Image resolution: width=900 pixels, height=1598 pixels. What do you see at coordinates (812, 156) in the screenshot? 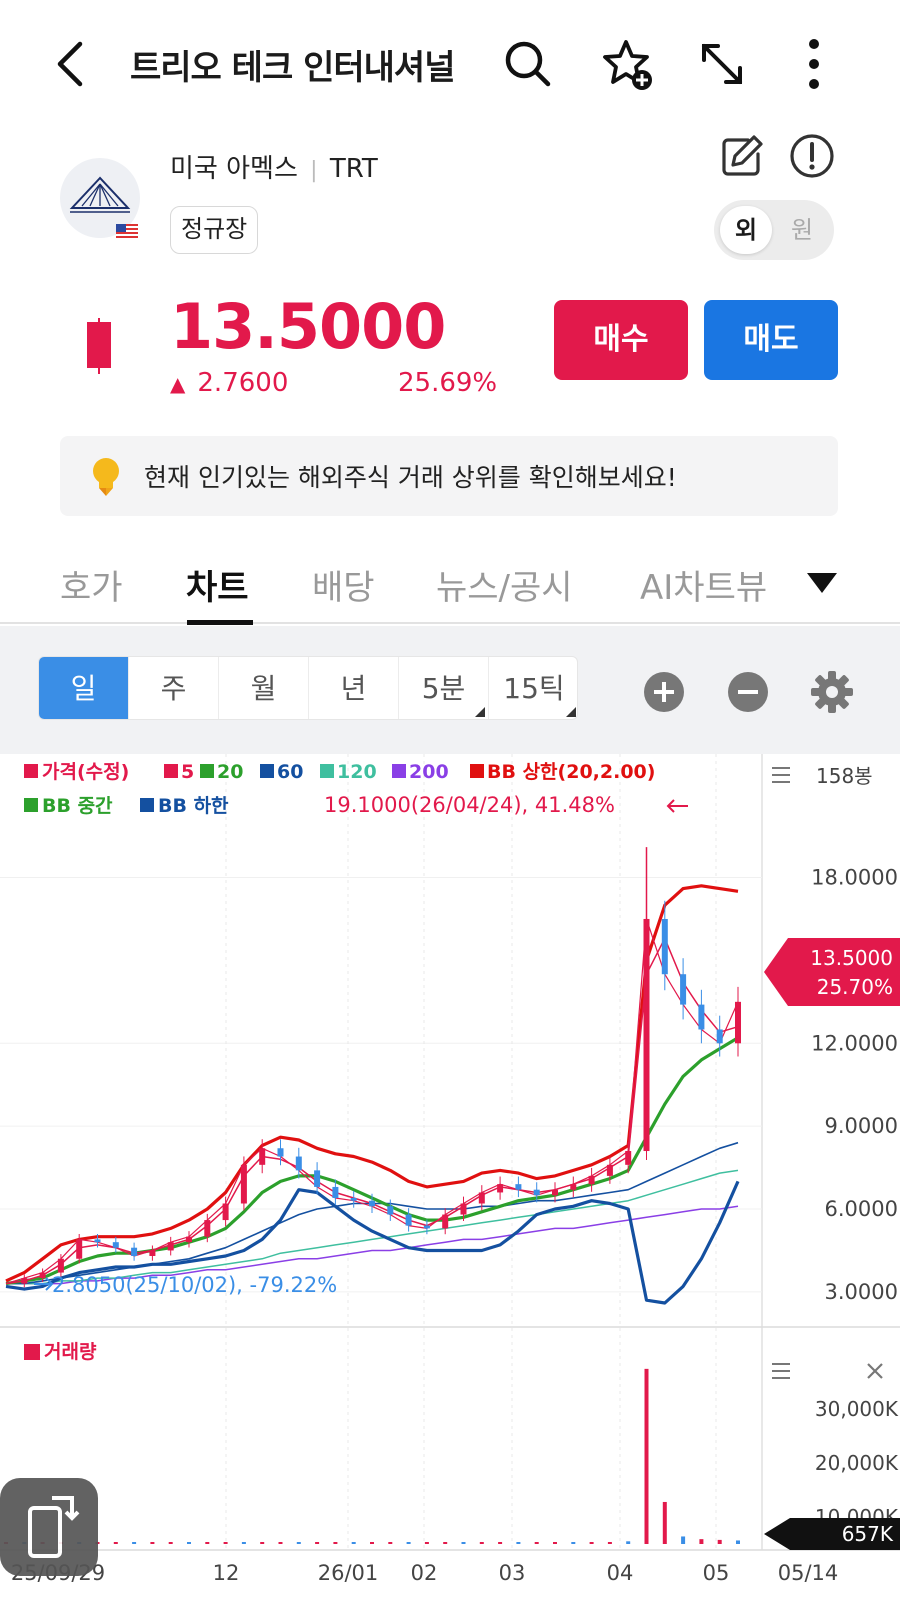
I see `warning-info-icon` at bounding box center [812, 156].